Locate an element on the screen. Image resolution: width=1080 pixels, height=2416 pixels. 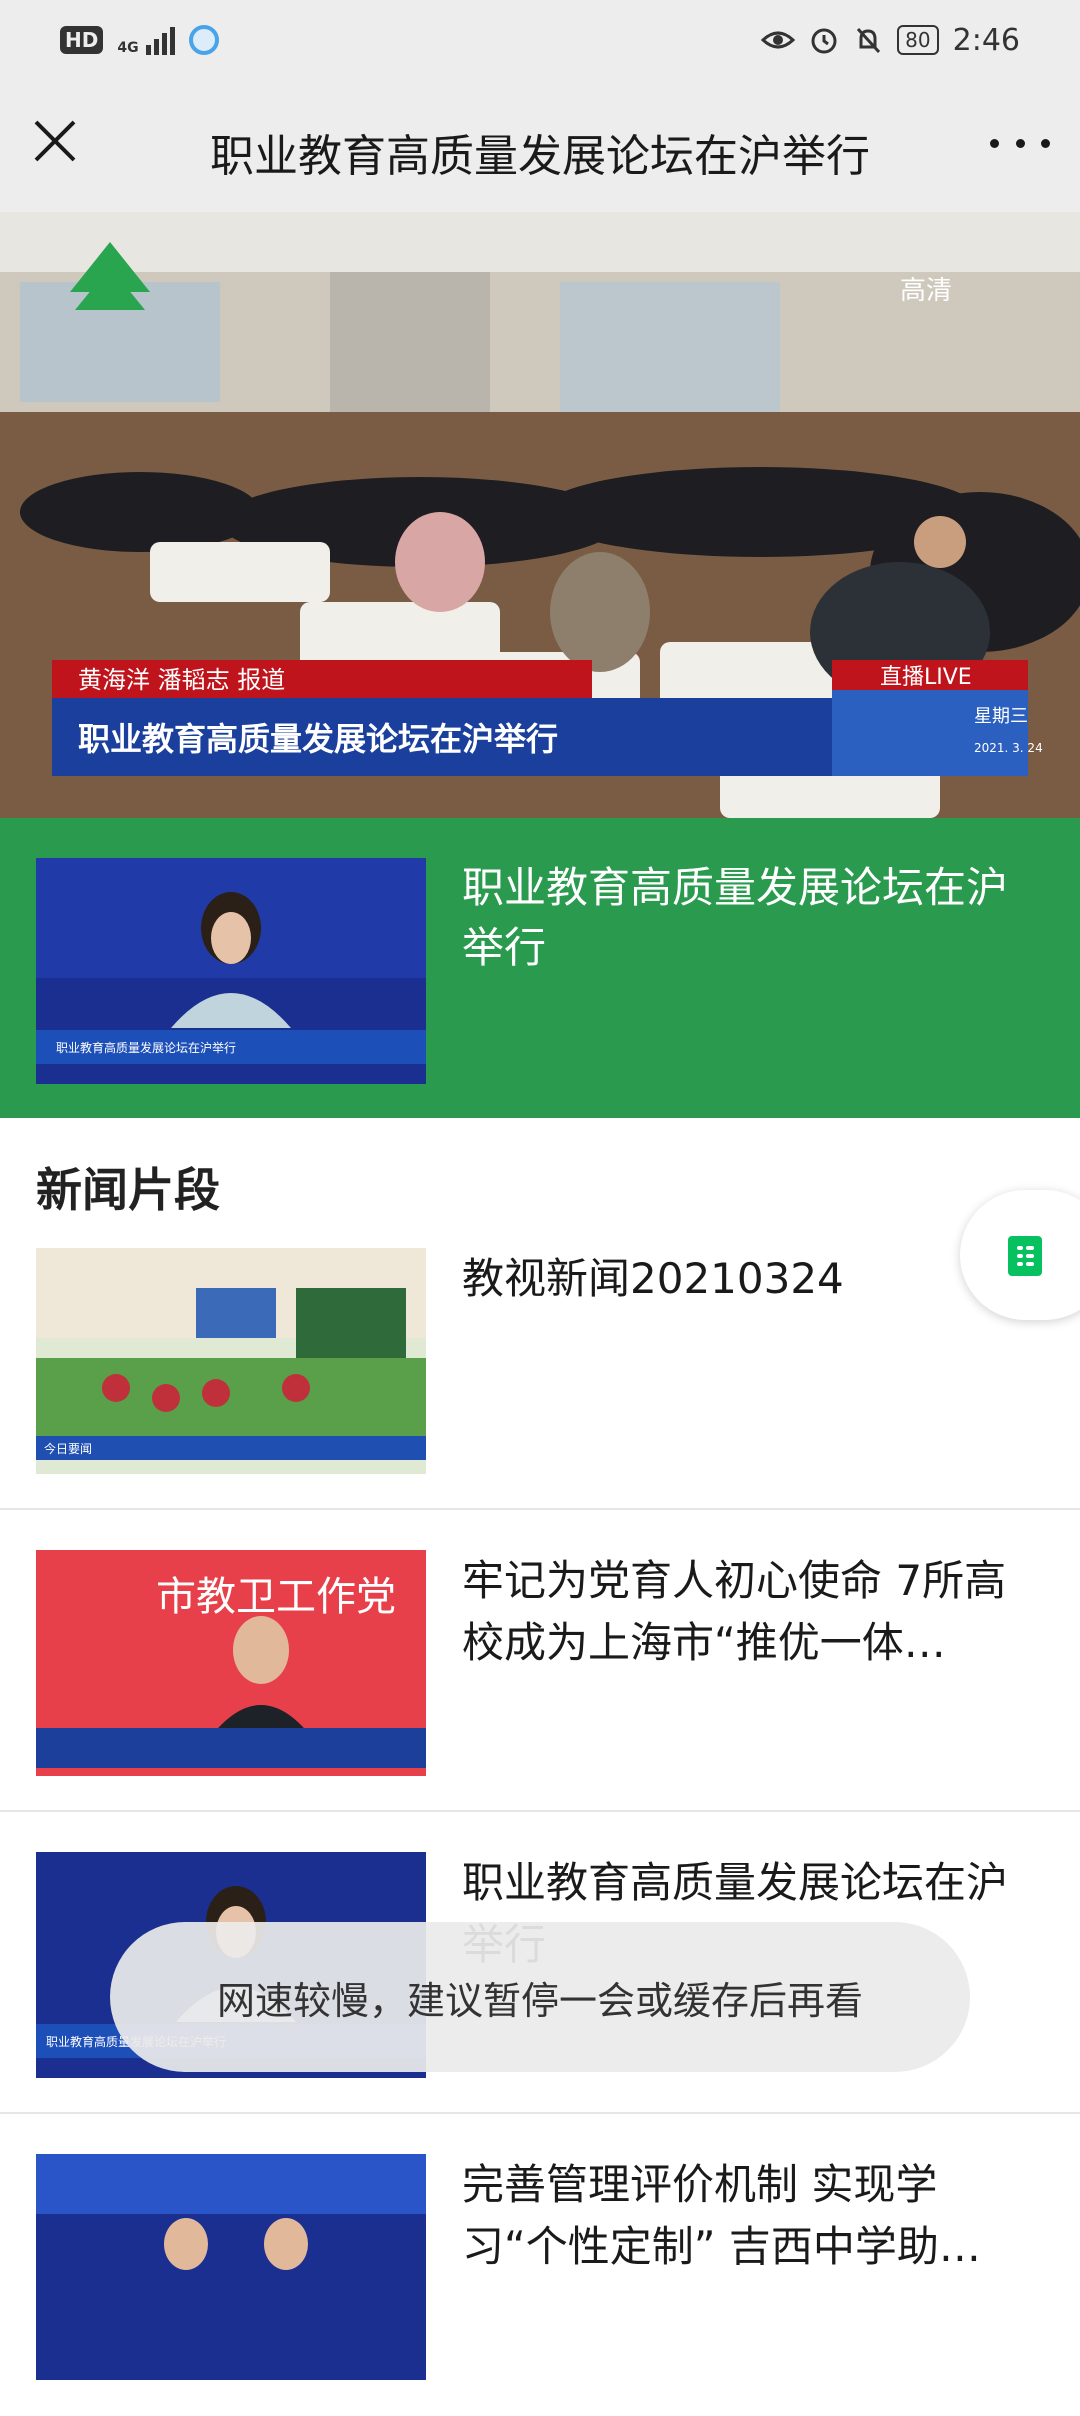
alarm-icon is located at coordinates (824, 41).